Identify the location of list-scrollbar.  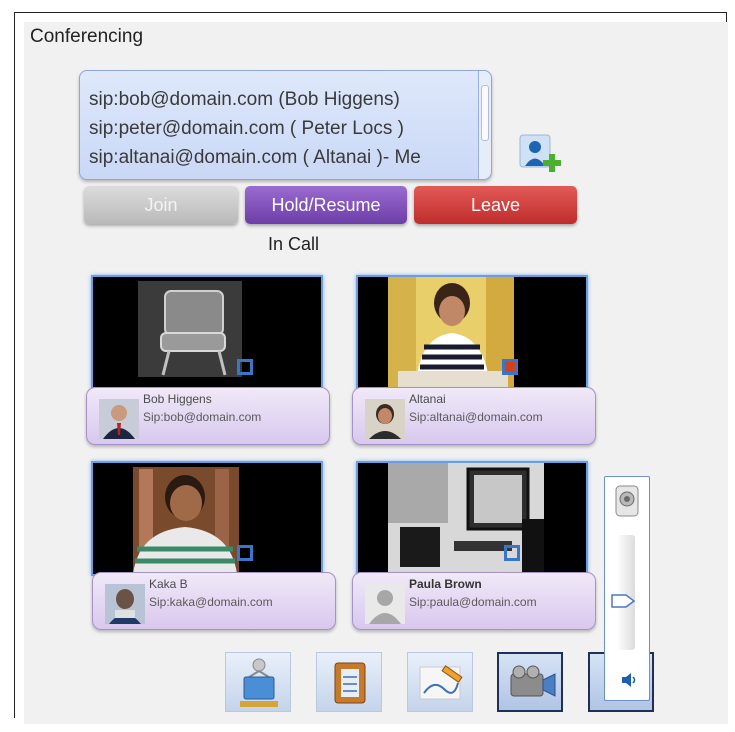
(484, 125).